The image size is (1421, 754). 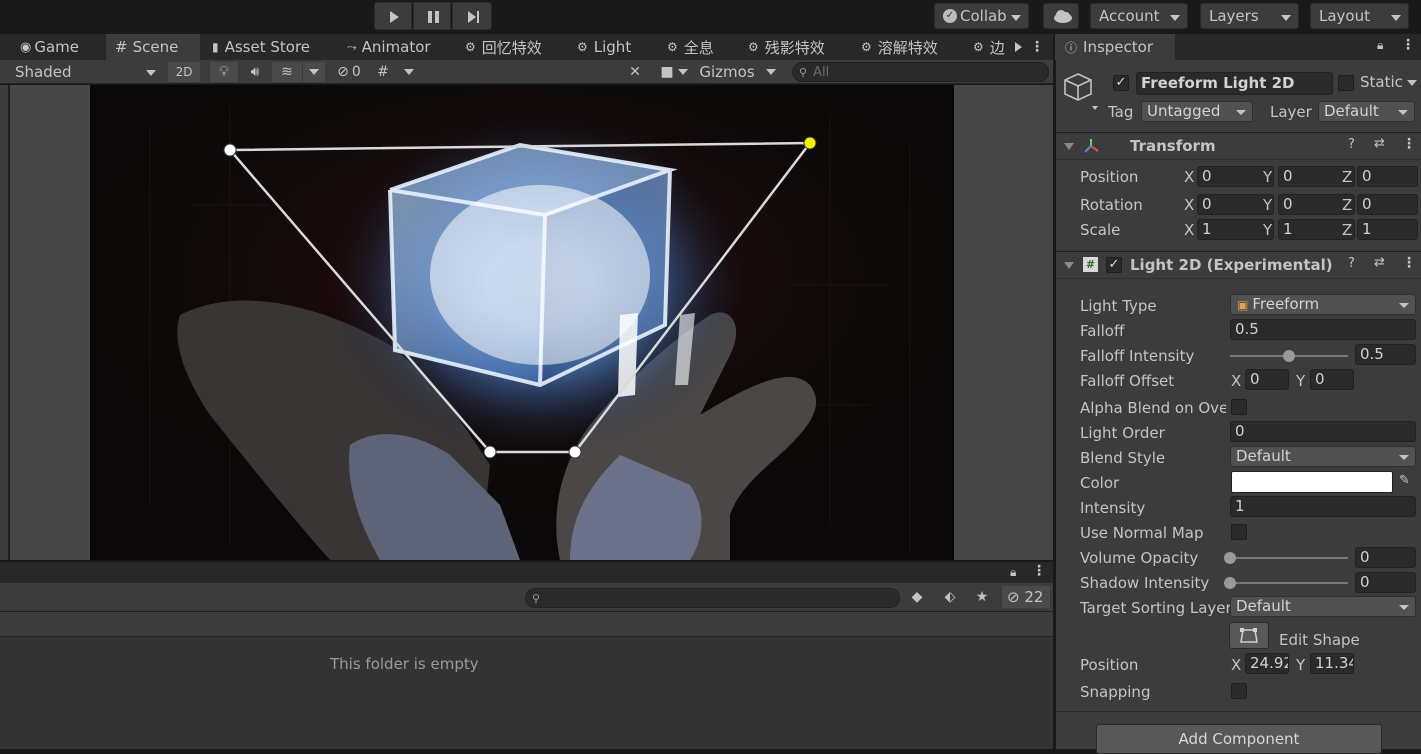 What do you see at coordinates (255, 72) in the screenshot?
I see `audio-toggle: 🔊︎` at bounding box center [255, 72].